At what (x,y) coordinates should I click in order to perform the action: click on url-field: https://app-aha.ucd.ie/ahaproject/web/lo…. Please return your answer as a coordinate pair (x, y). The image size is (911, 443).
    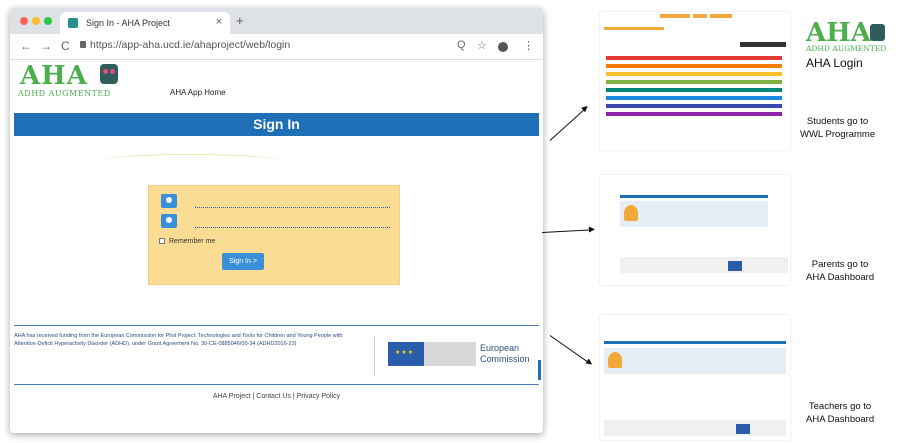
    Looking at the image, I should click on (190, 45).